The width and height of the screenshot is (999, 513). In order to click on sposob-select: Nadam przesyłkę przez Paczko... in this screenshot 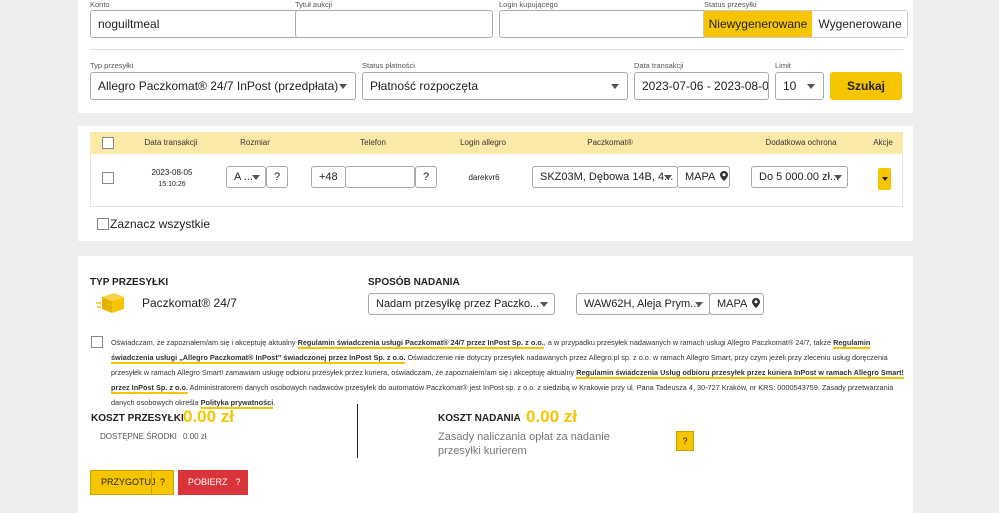, I will do `click(461, 304)`.